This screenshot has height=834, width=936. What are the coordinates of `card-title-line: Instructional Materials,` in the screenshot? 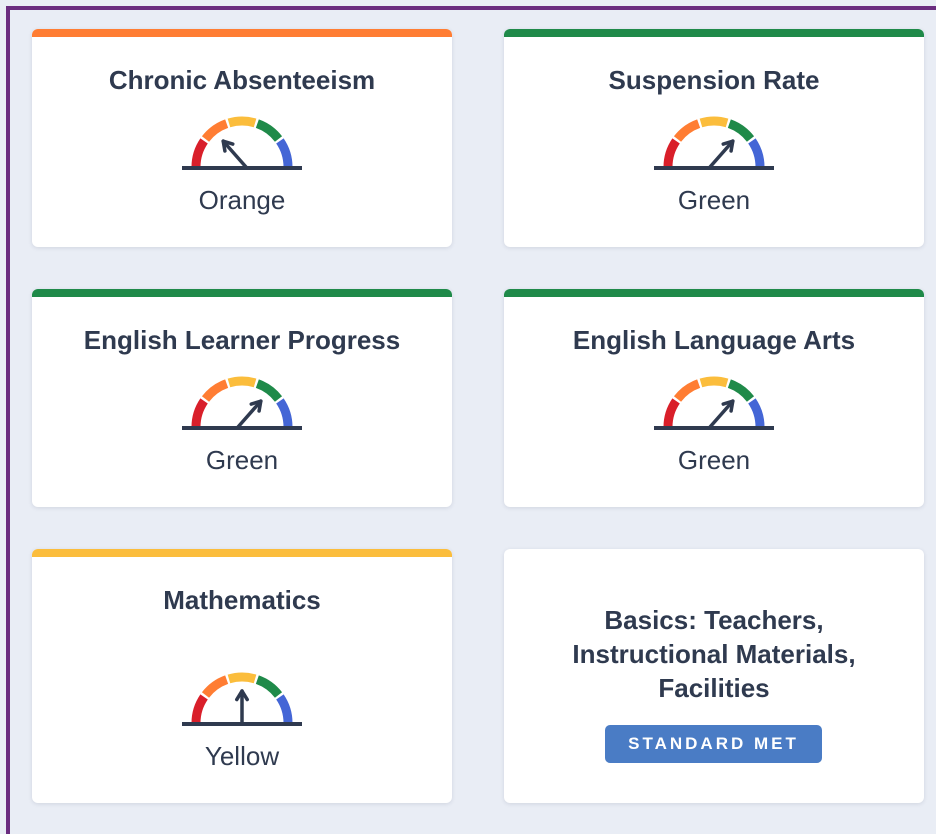 It's located at (714, 654).